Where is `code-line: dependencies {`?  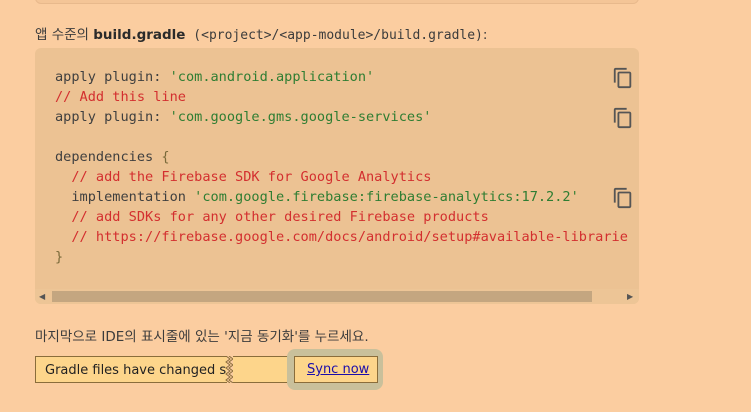 code-line: dependencies { is located at coordinates (112, 157).